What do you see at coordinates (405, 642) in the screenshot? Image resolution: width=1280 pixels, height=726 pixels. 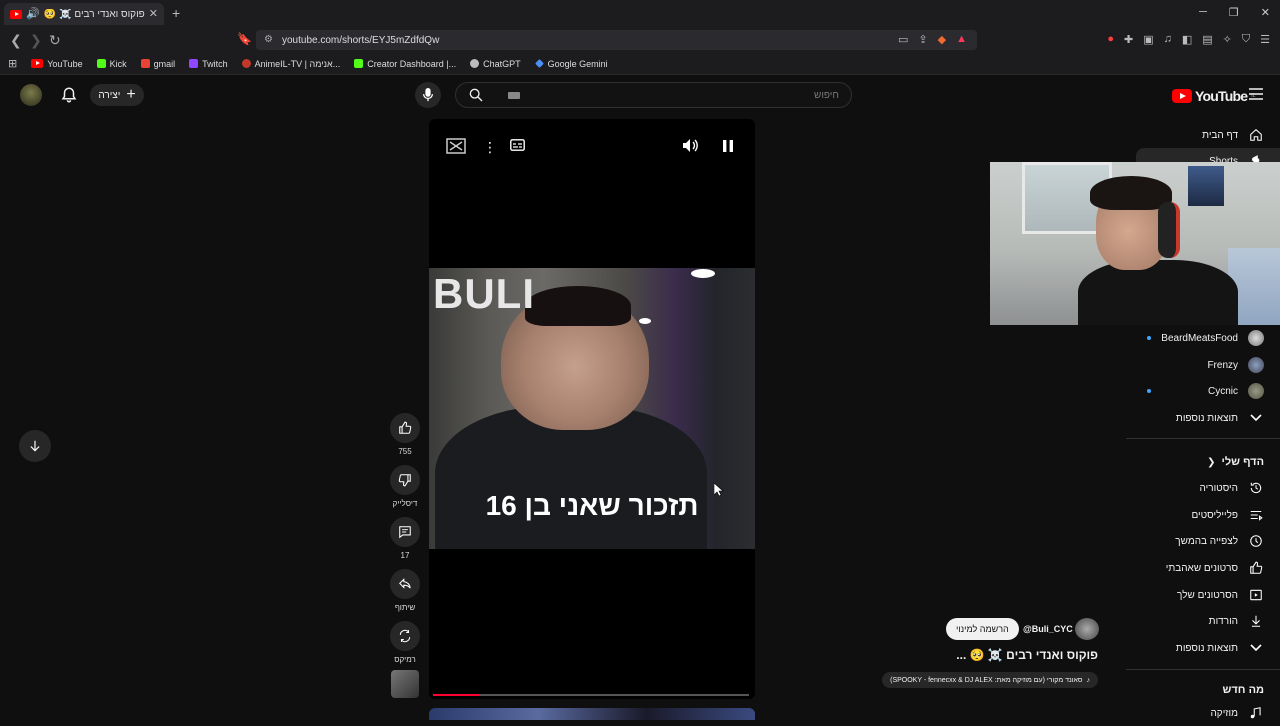 I see `remix-button: רמיקס` at bounding box center [405, 642].